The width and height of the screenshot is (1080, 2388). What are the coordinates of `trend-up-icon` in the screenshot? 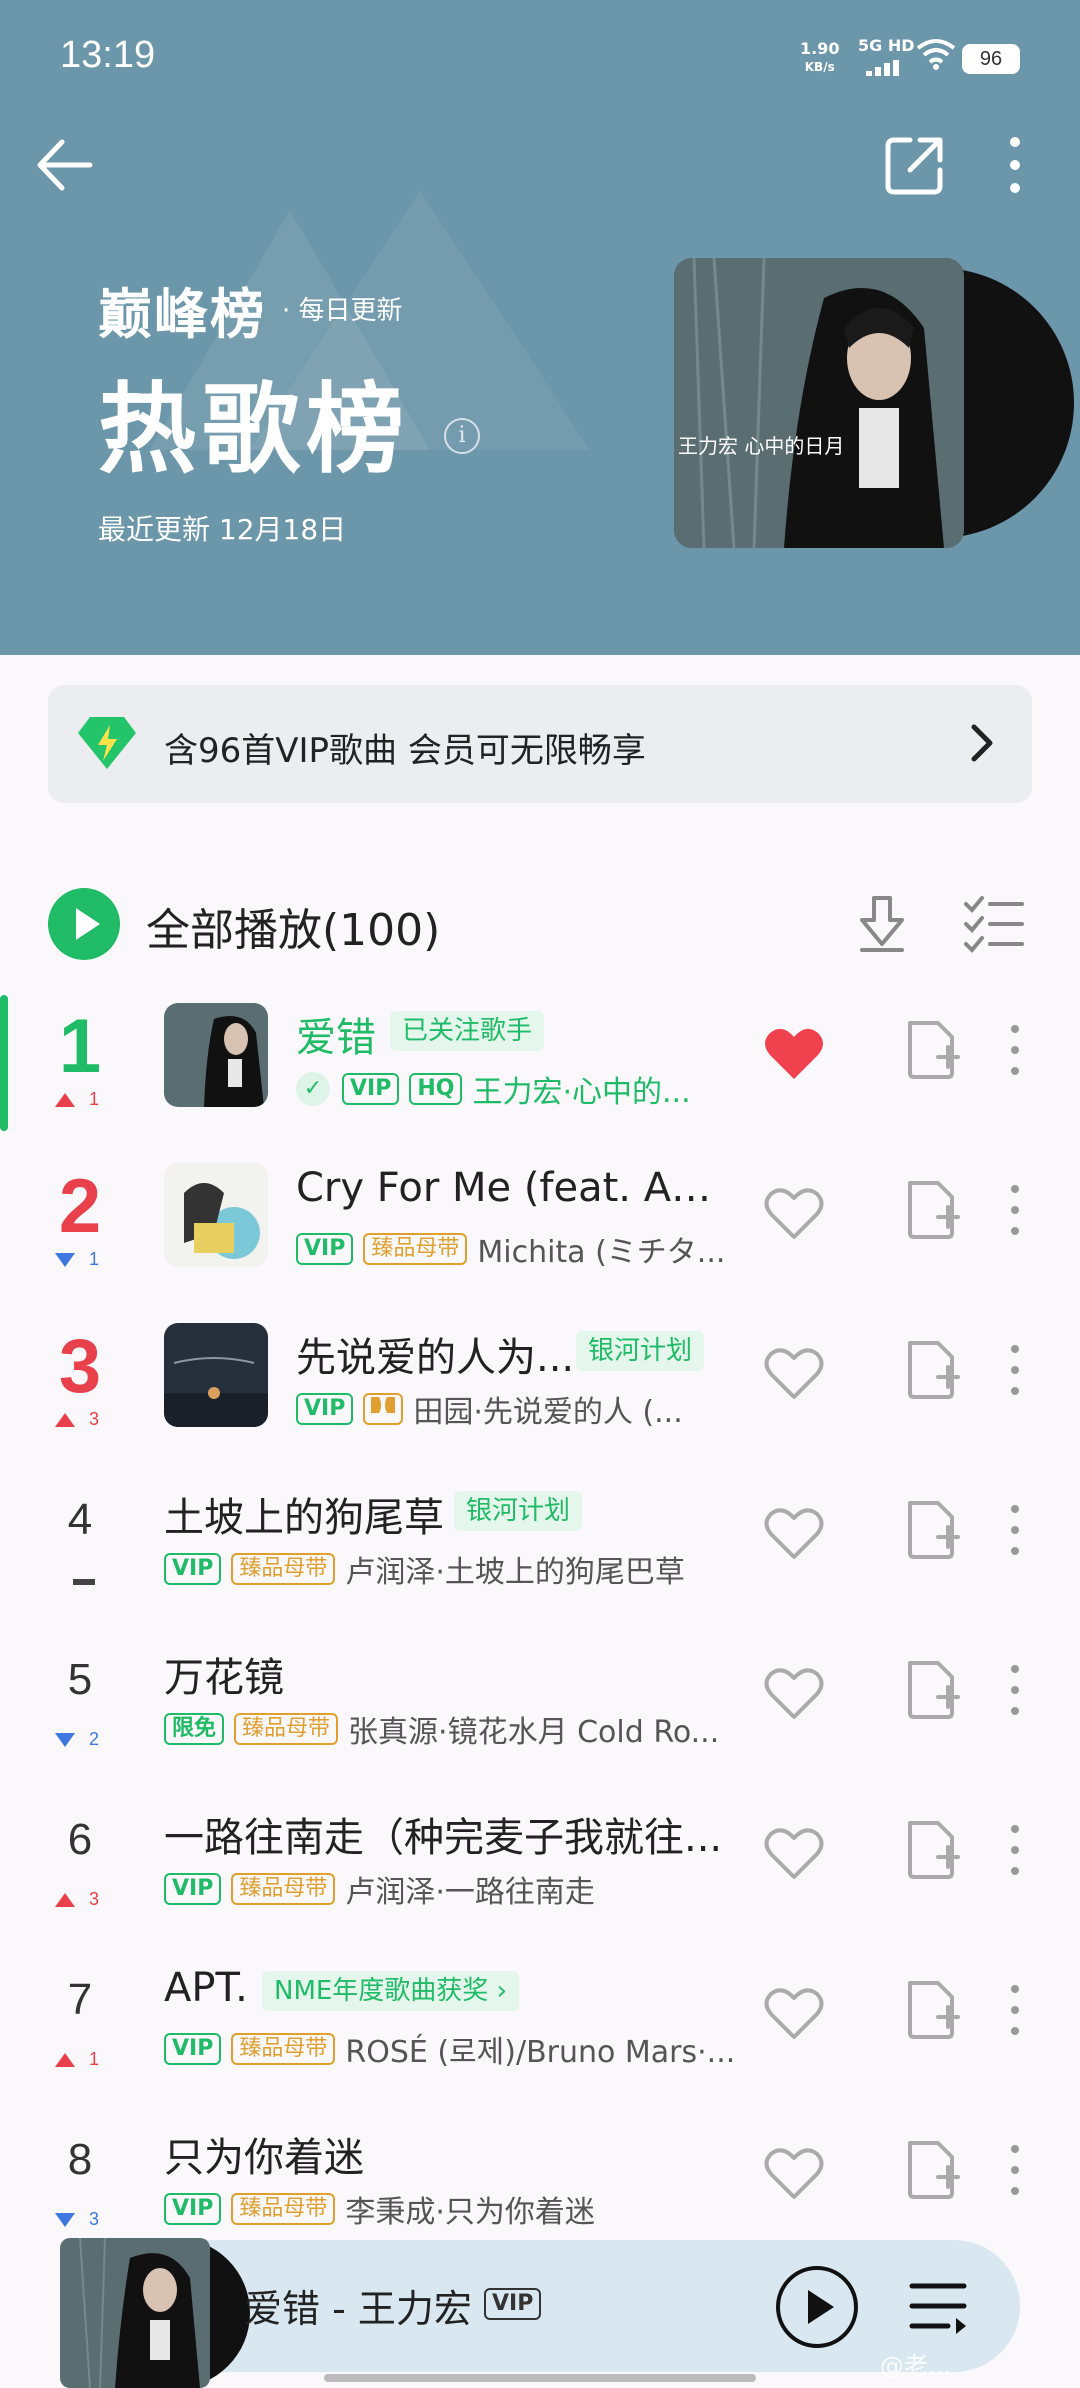 It's located at (65, 1100).